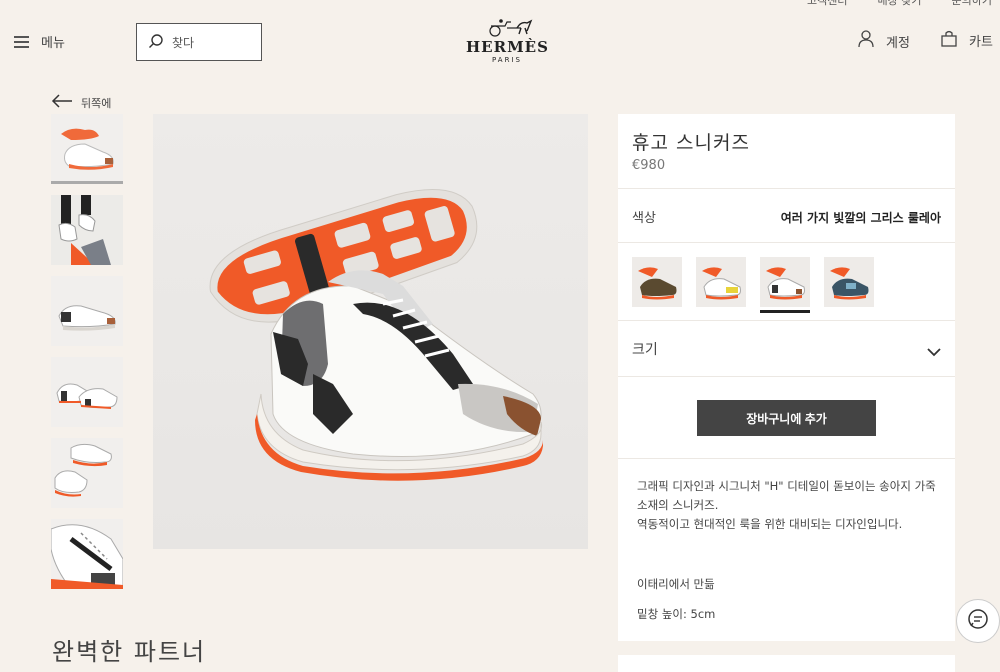 This screenshot has height=672, width=1000. What do you see at coordinates (934, 351) in the screenshot?
I see `chevron-down-icon` at bounding box center [934, 351].